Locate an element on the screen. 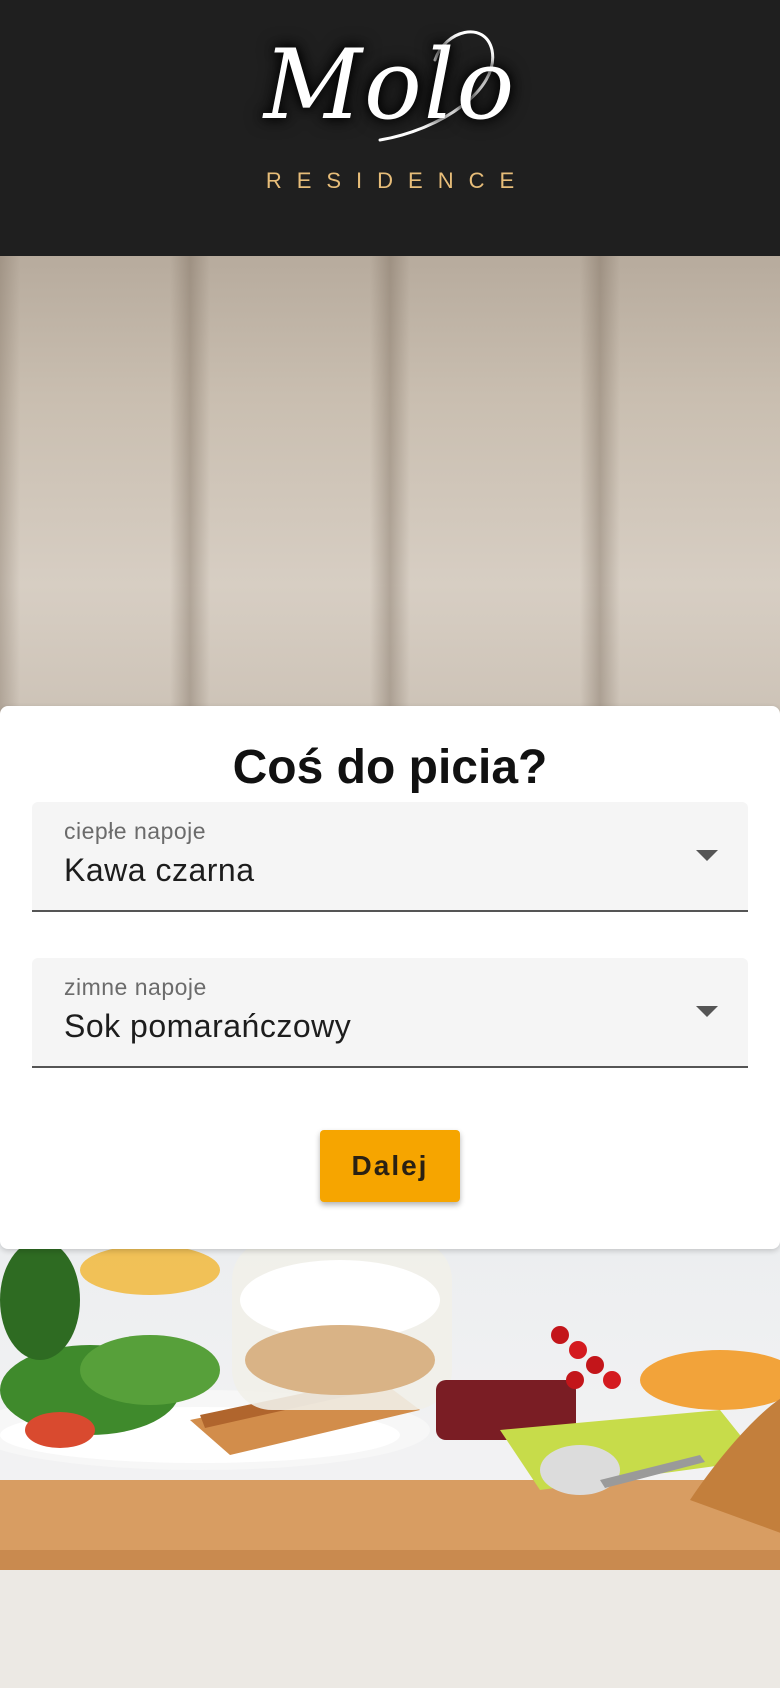 The height and width of the screenshot is (1688, 780). hot-drinks-value: Kawa czarna is located at coordinates (159, 870).